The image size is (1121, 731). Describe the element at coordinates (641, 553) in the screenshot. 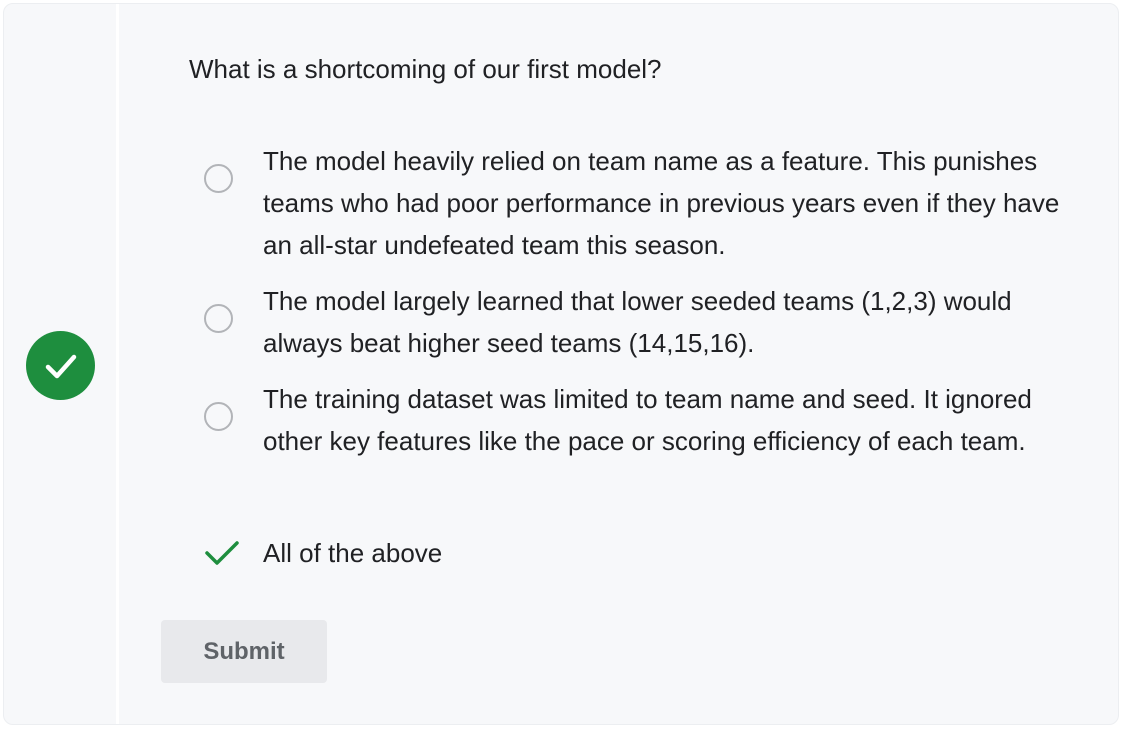

I see `option-4-correct: All of the above` at that location.